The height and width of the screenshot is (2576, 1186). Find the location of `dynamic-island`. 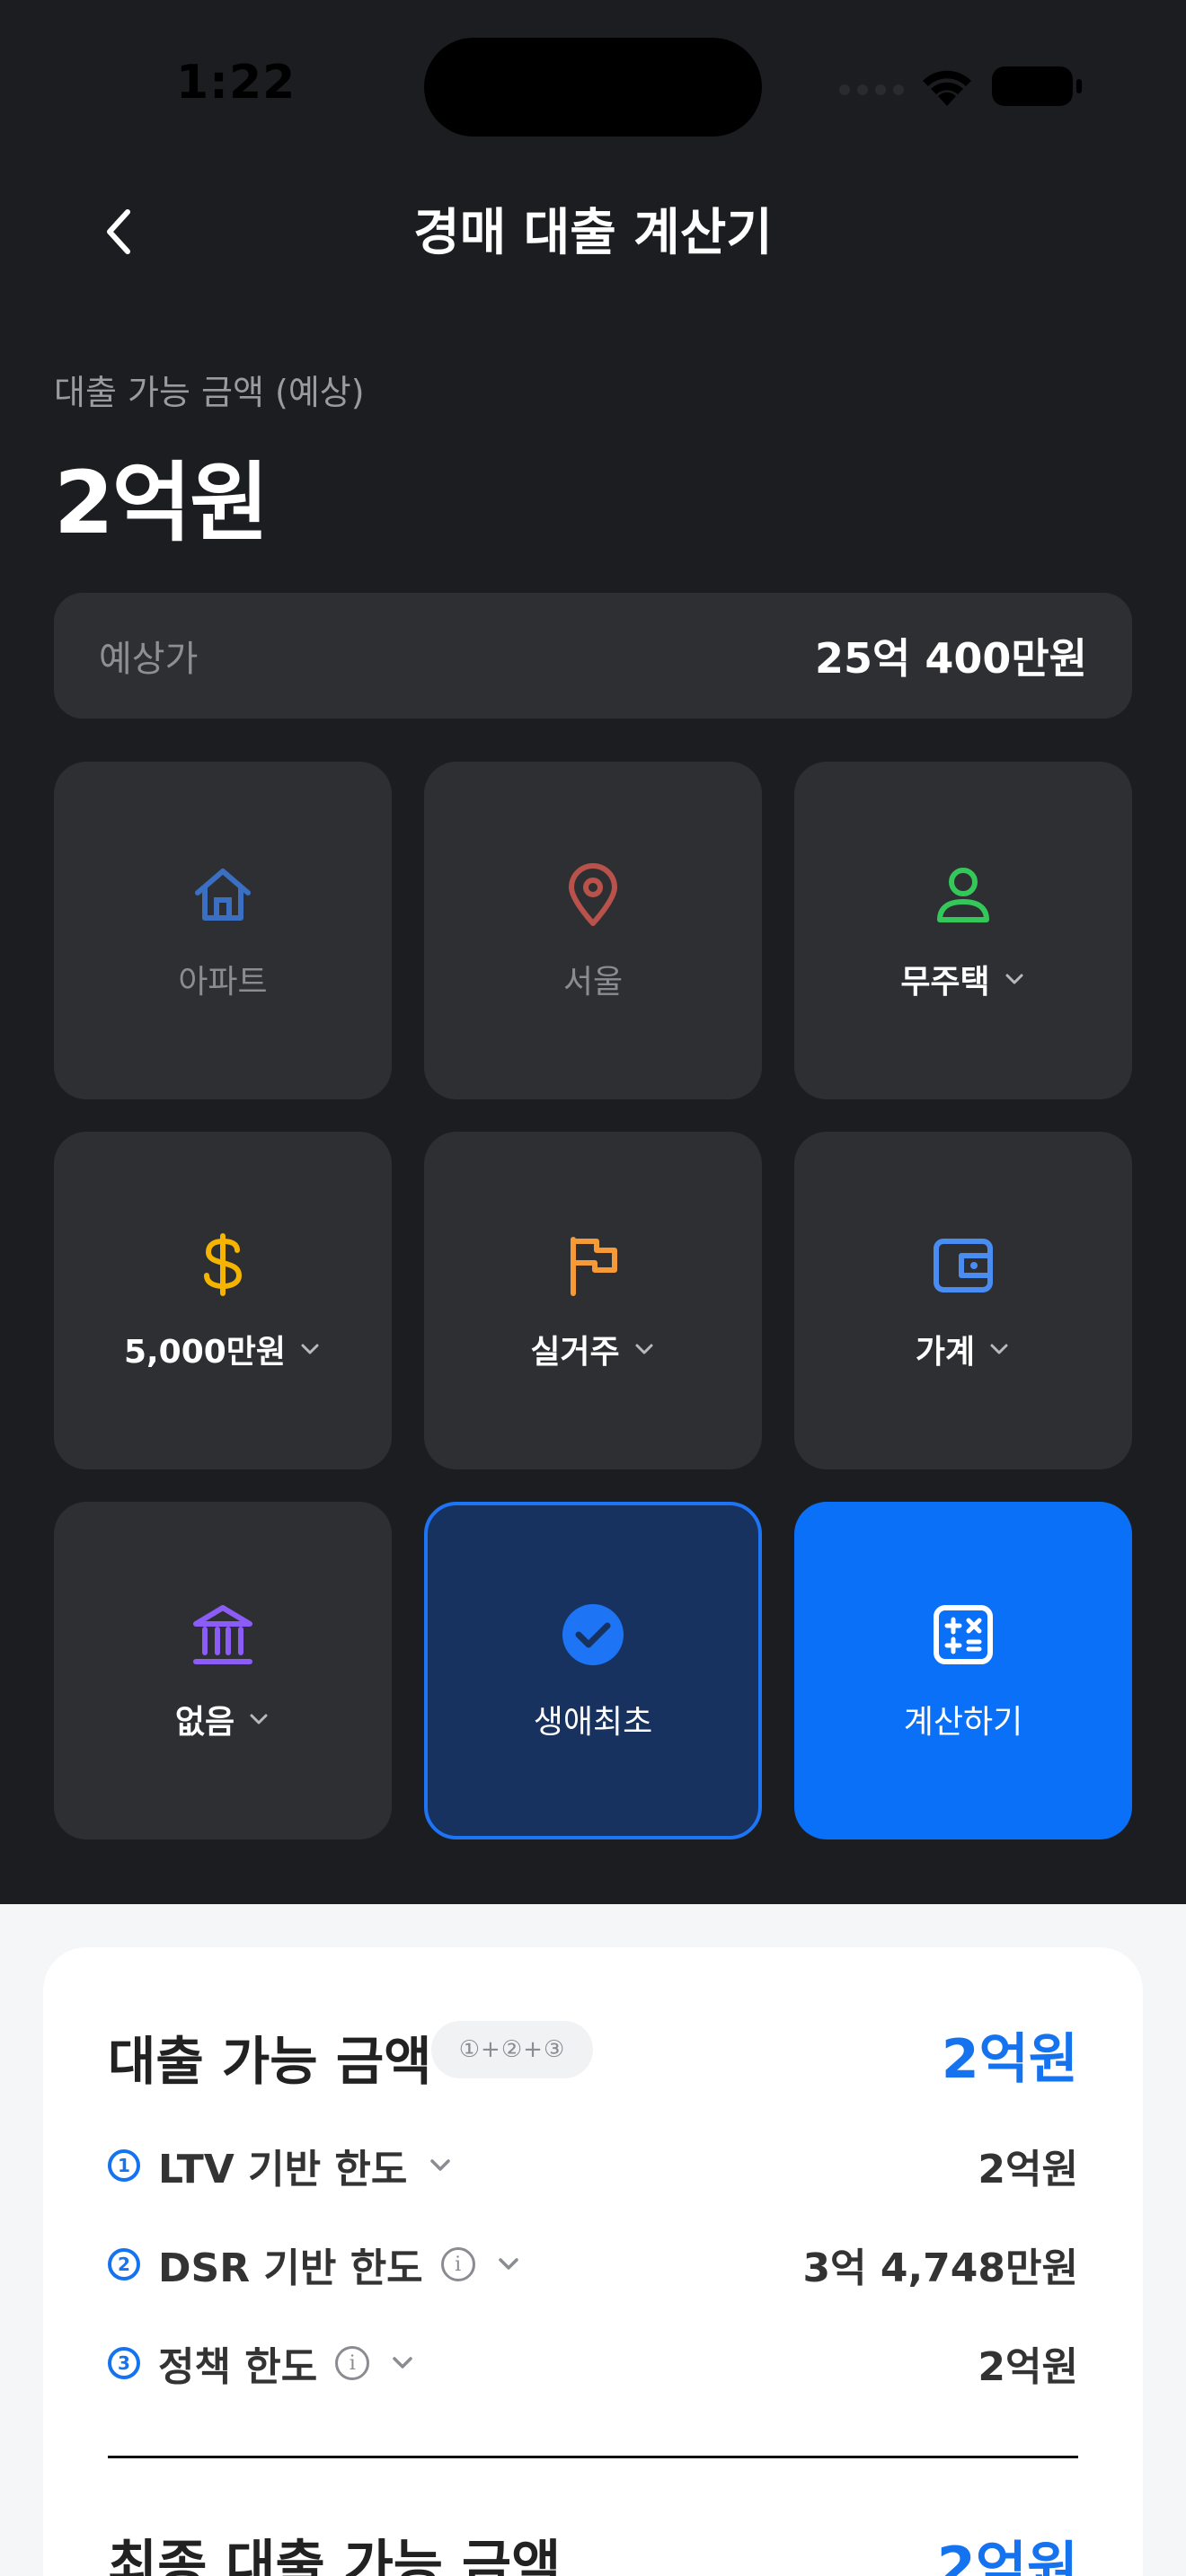

dynamic-island is located at coordinates (593, 87).